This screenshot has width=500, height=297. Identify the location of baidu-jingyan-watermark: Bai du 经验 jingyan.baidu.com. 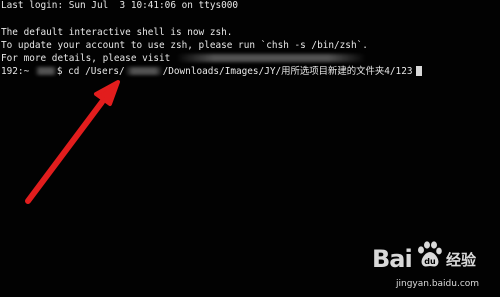
(432, 265).